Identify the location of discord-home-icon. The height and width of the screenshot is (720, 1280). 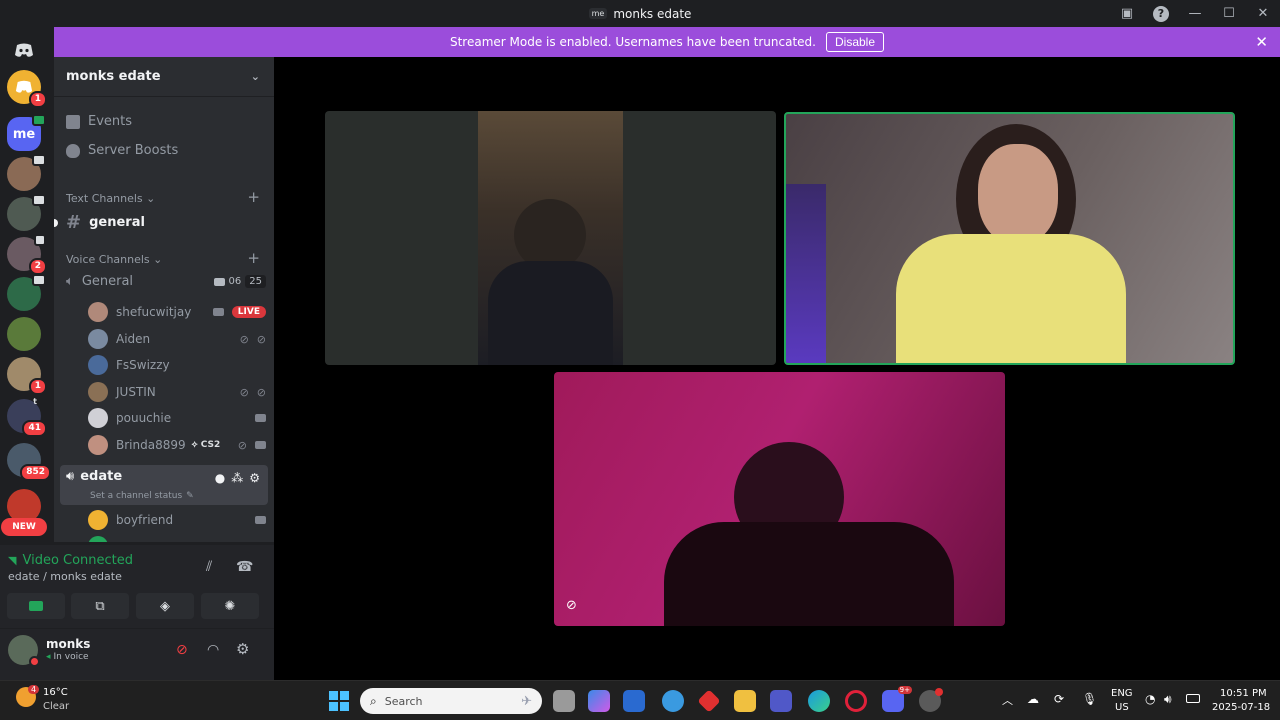
(24, 50).